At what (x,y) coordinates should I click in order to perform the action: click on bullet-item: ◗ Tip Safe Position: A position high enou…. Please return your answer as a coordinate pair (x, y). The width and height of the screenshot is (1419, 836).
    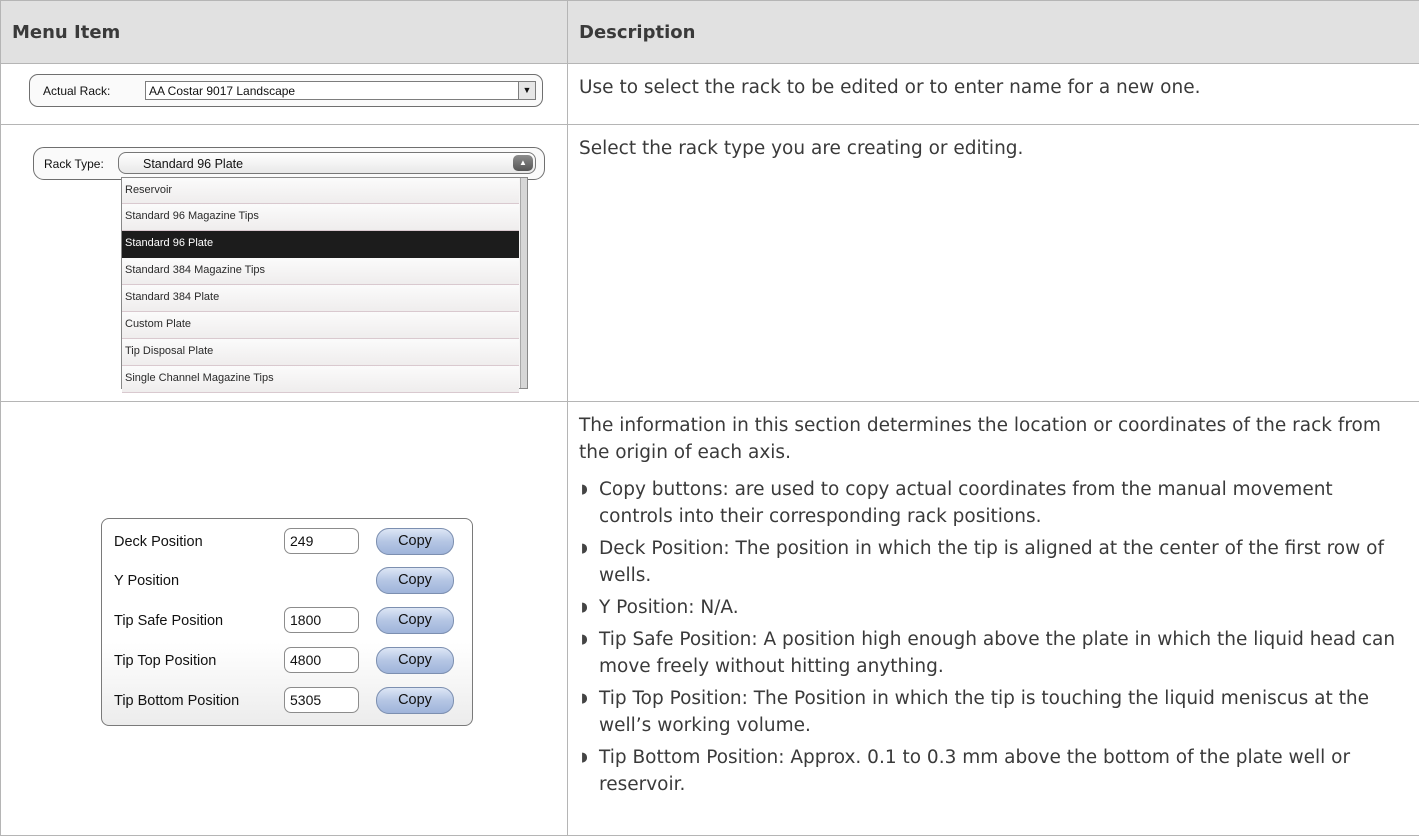
    Looking at the image, I should click on (994, 653).